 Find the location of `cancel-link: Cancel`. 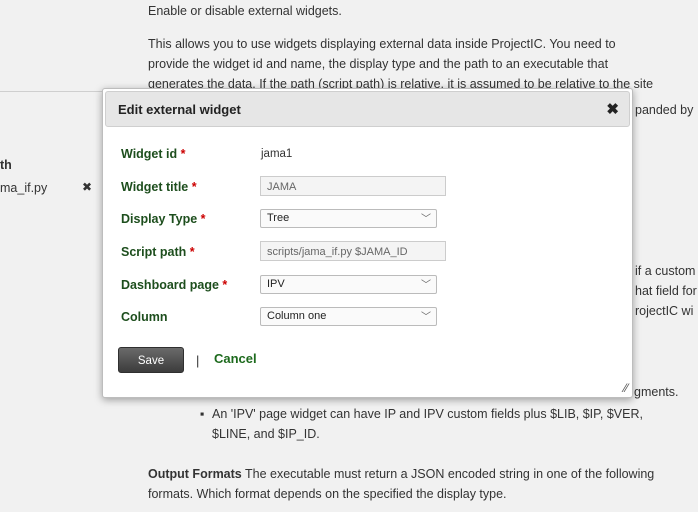

cancel-link: Cancel is located at coordinates (235, 358).